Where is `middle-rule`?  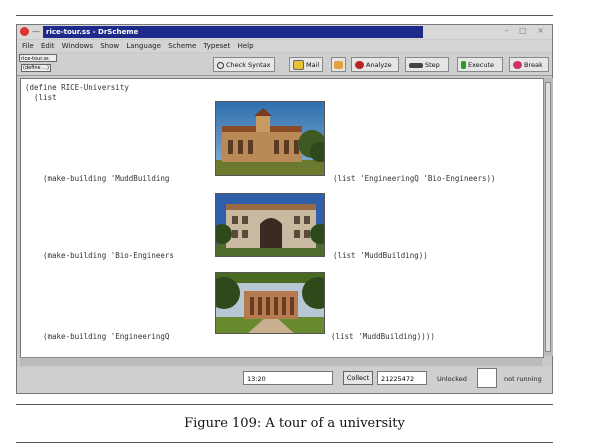
middle-rule is located at coordinates (284, 404).